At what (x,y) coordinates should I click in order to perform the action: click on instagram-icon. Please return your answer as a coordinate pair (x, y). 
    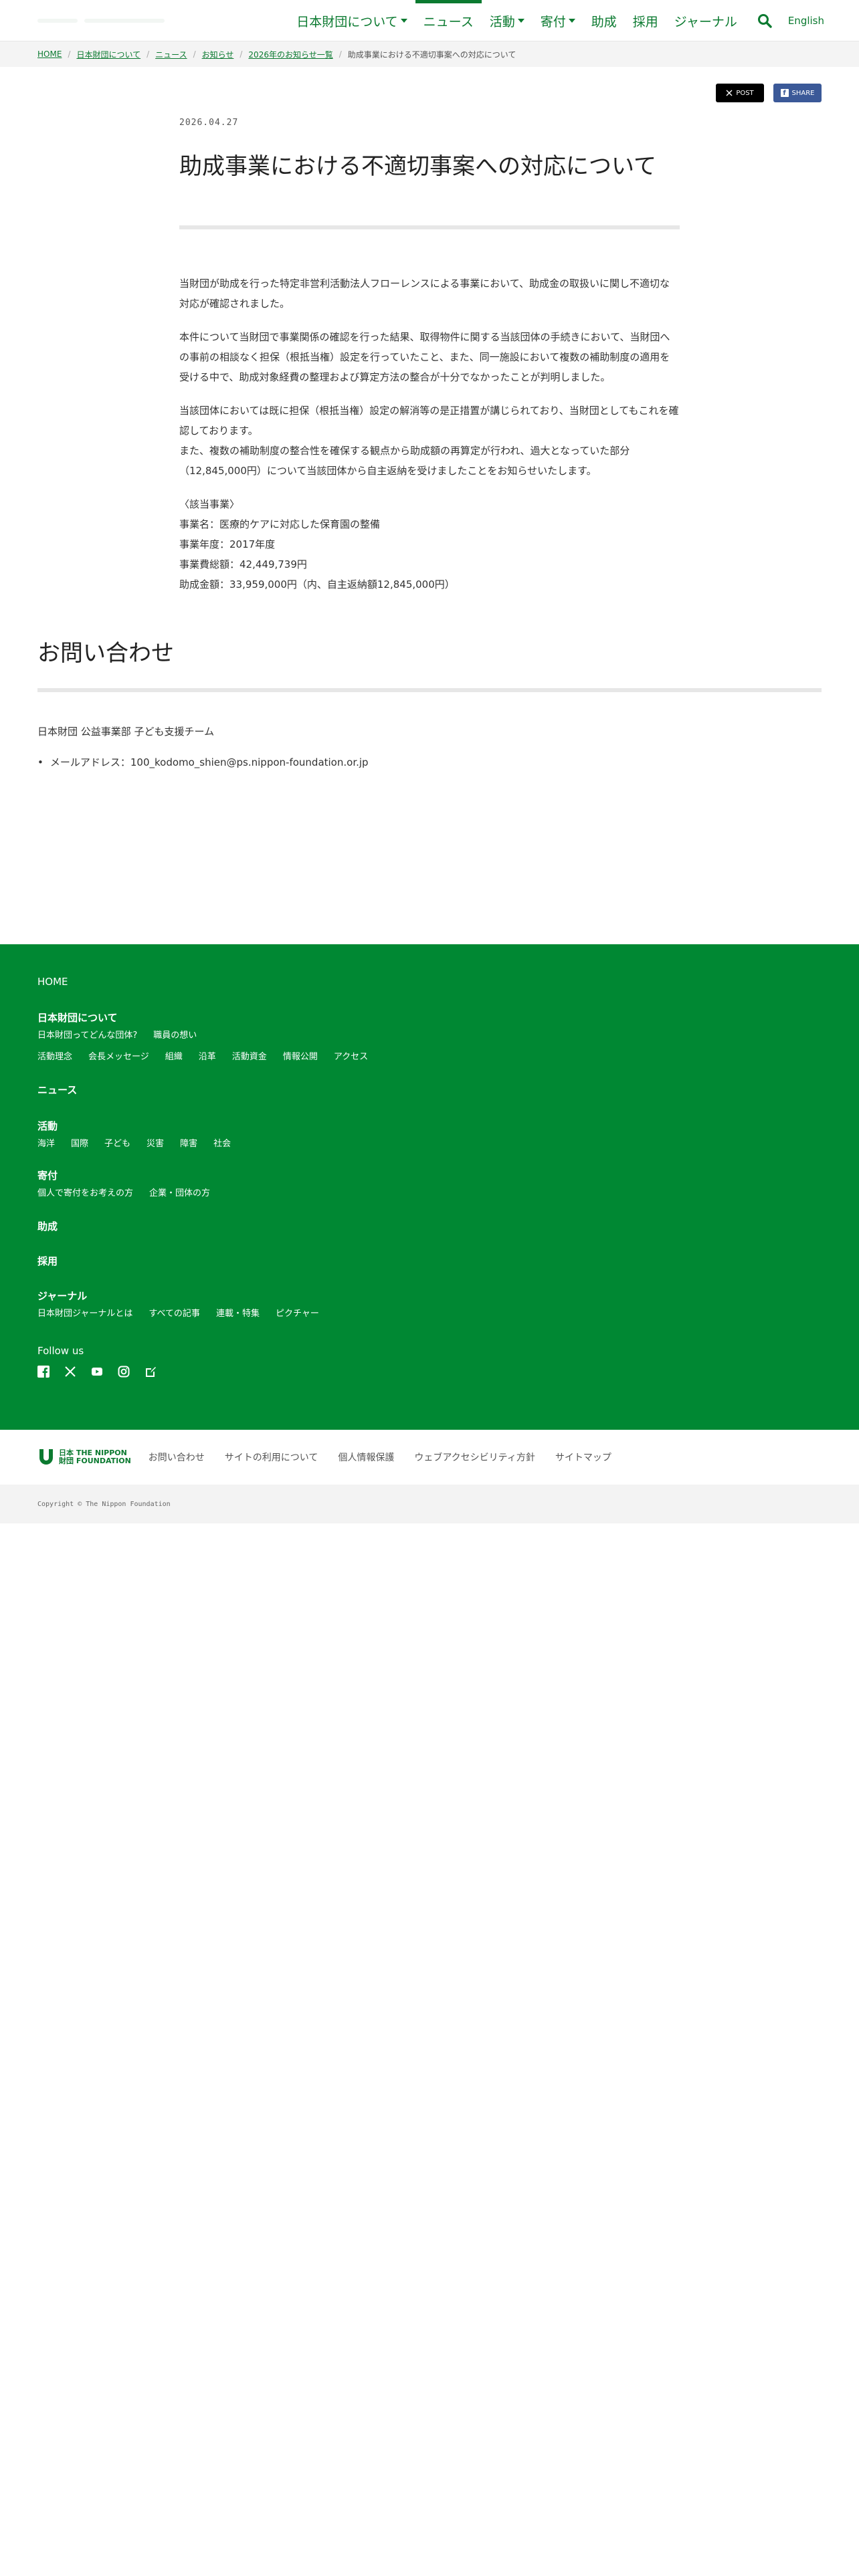
    Looking at the image, I should click on (124, 1372).